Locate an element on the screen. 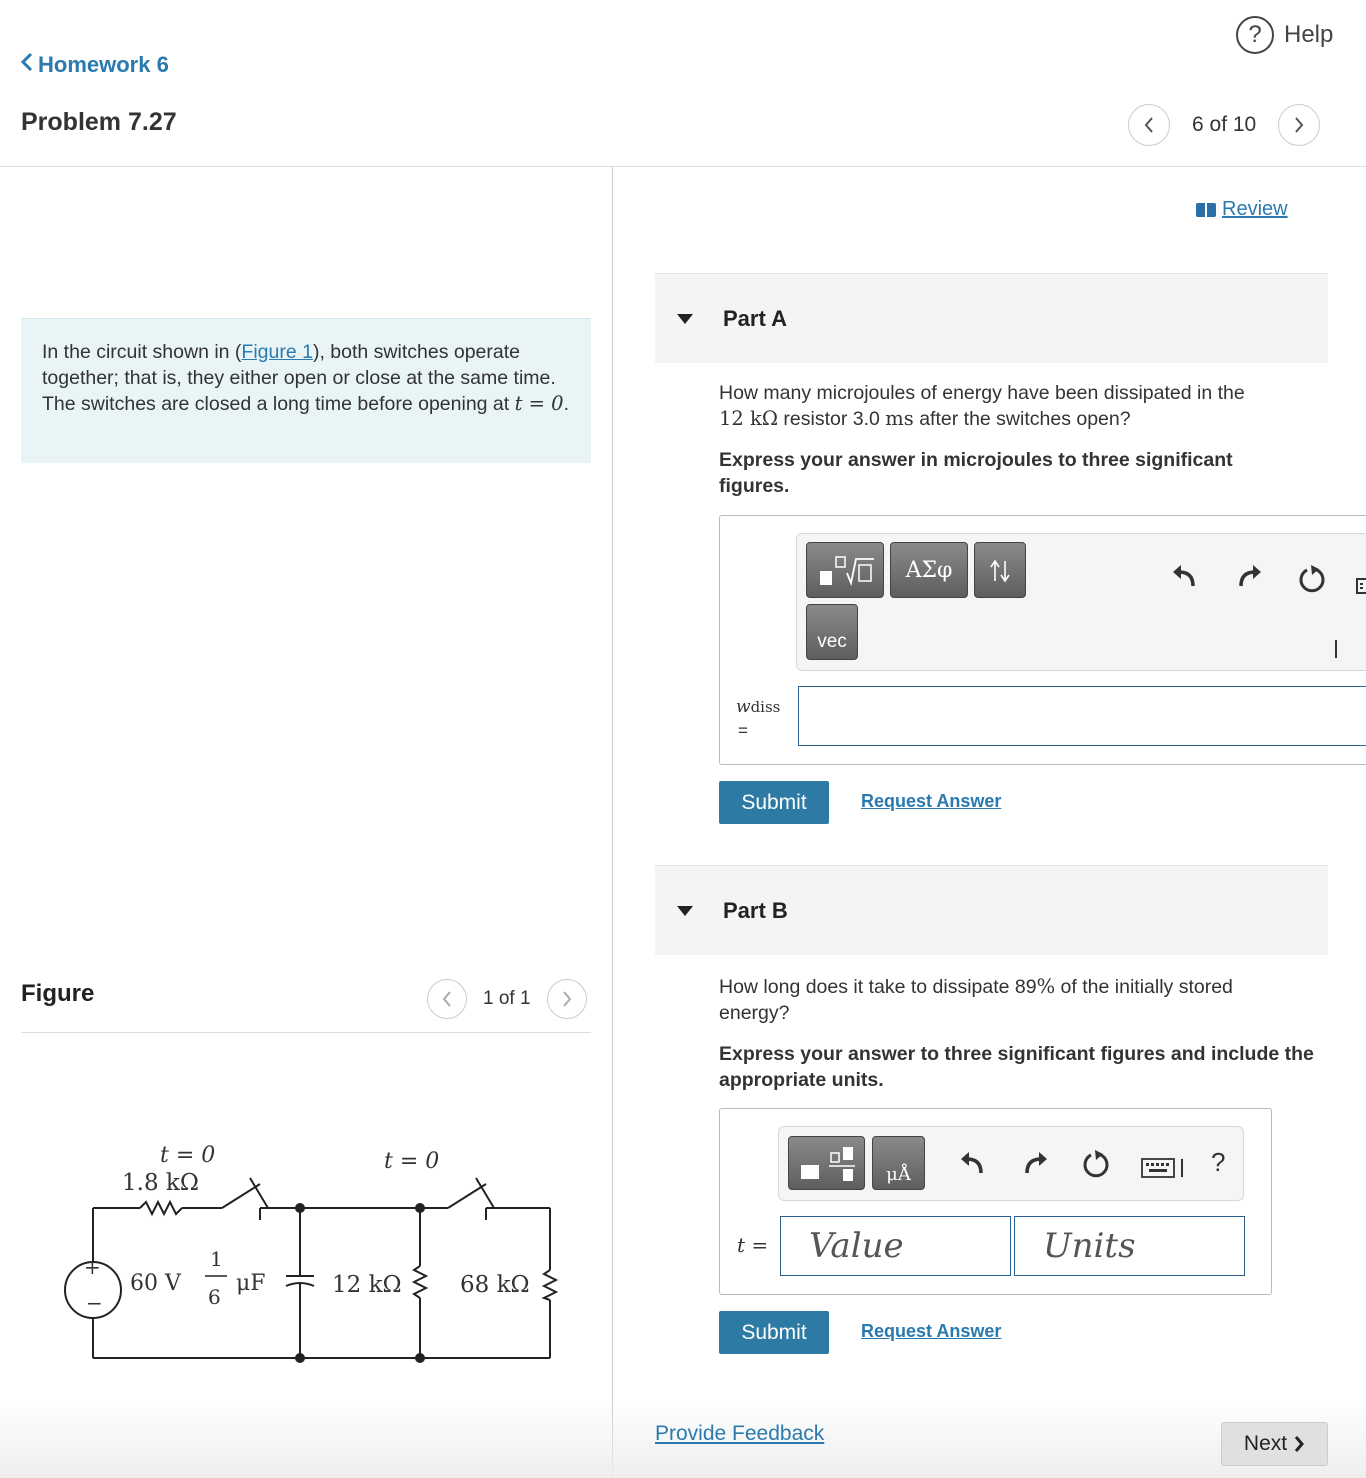 The image size is (1366, 1478). header-divider is located at coordinates (683, 166).